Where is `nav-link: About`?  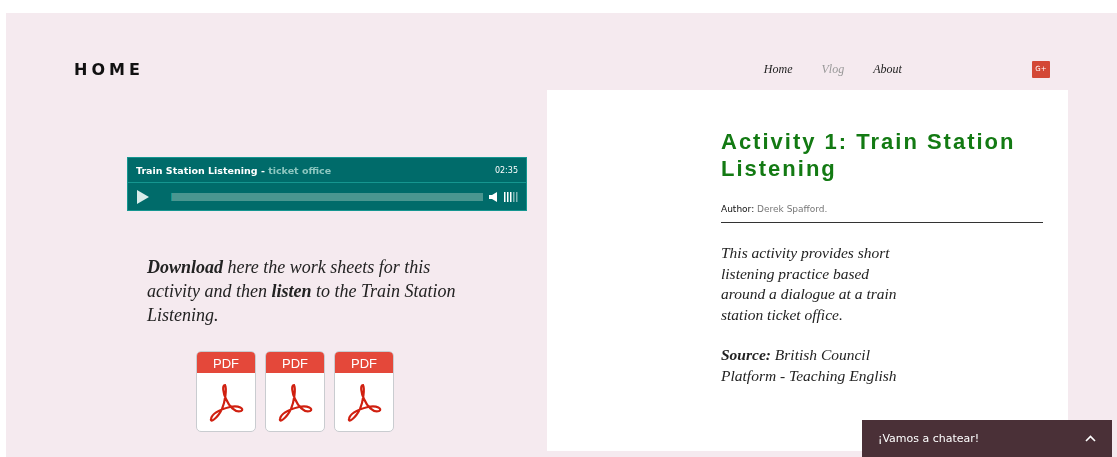
nav-link: About is located at coordinates (887, 69).